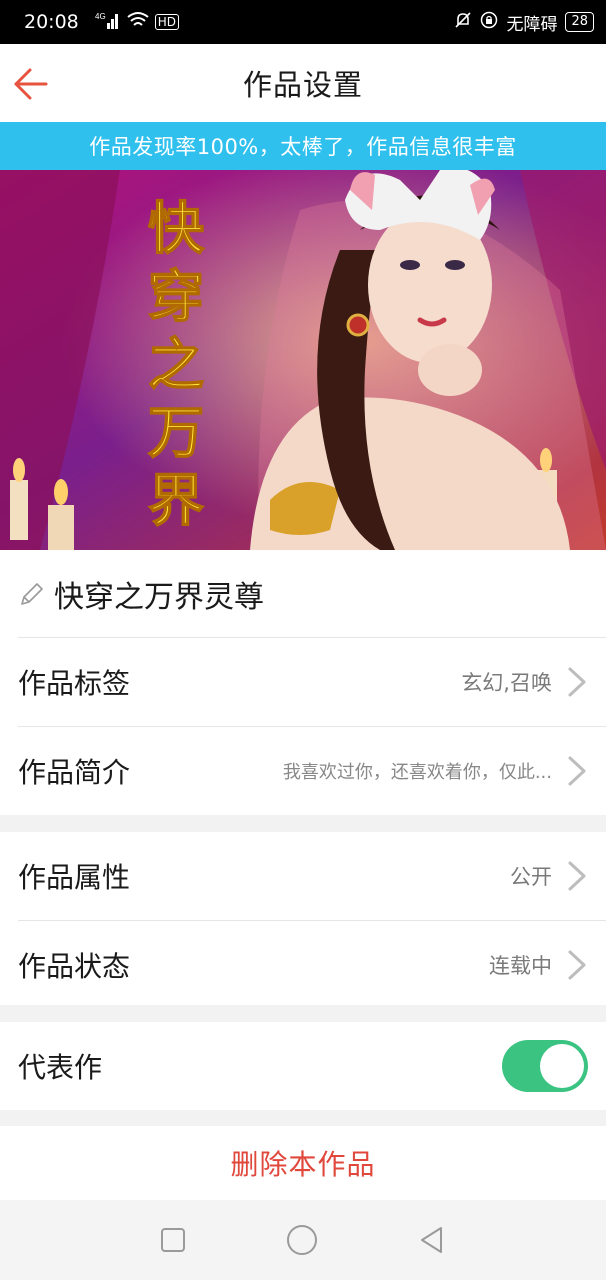  What do you see at coordinates (176, 501) in the screenshot?
I see `cover-title-char: 界` at bounding box center [176, 501].